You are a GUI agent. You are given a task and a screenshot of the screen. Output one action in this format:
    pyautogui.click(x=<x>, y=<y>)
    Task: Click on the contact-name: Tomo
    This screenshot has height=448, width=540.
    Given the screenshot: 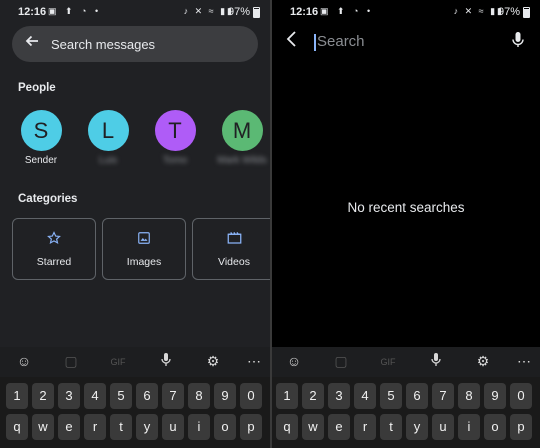 What is the action you would take?
    pyautogui.click(x=175, y=160)
    